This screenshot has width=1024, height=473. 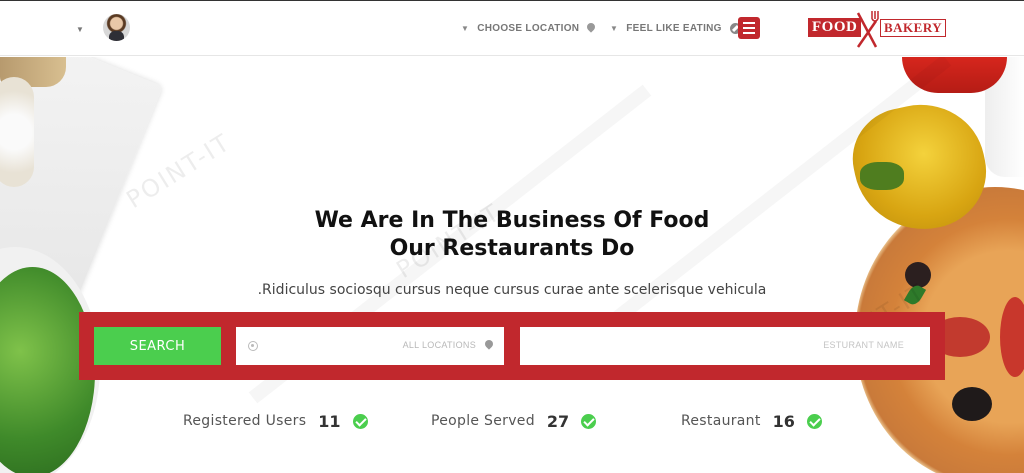 I want to click on headline-line-2: Our Restaurants Do, so click(x=512, y=248).